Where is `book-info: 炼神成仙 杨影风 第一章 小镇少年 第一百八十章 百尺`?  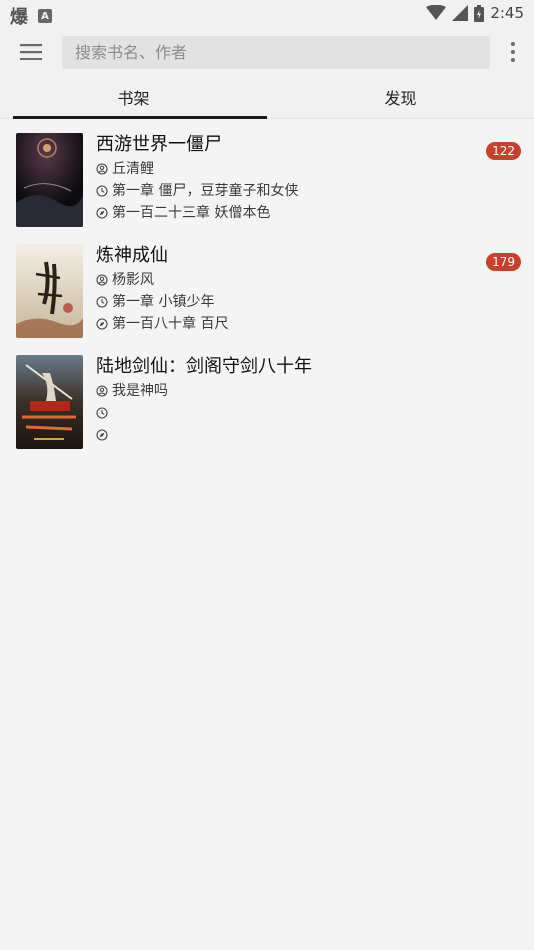 book-info: 炼神成仙 杨影风 第一章 小镇少年 第一百八十章 百尺 is located at coordinates (162, 289).